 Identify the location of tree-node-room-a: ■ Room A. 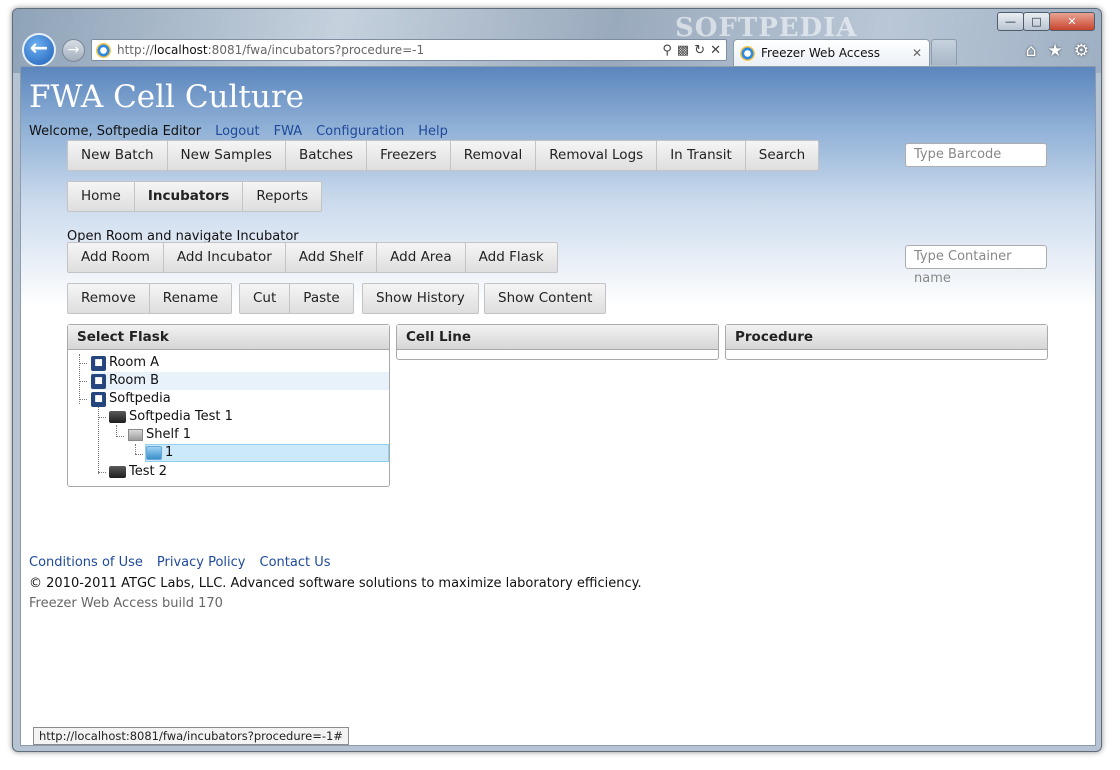
(240, 363).